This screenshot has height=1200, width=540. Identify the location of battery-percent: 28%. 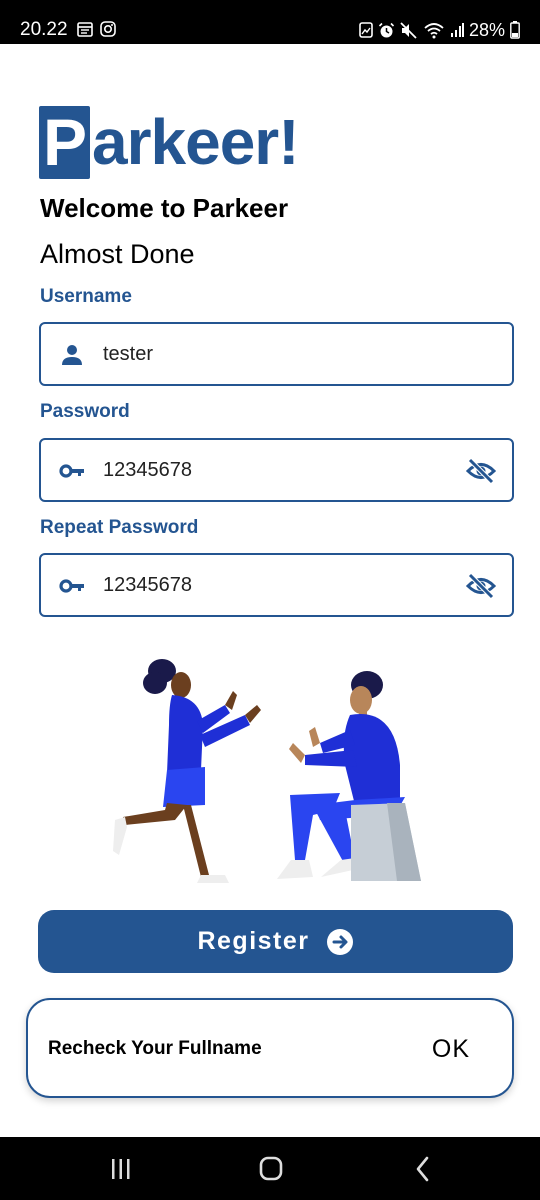
(486, 30).